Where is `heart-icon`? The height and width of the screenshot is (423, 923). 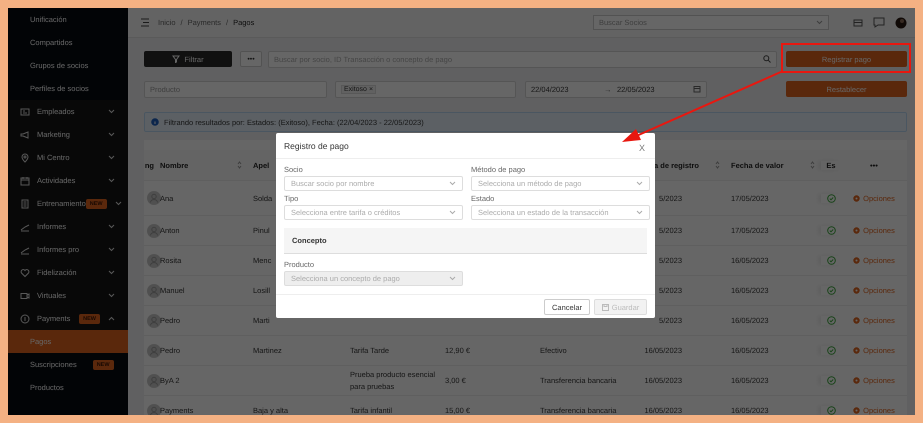 heart-icon is located at coordinates (25, 273).